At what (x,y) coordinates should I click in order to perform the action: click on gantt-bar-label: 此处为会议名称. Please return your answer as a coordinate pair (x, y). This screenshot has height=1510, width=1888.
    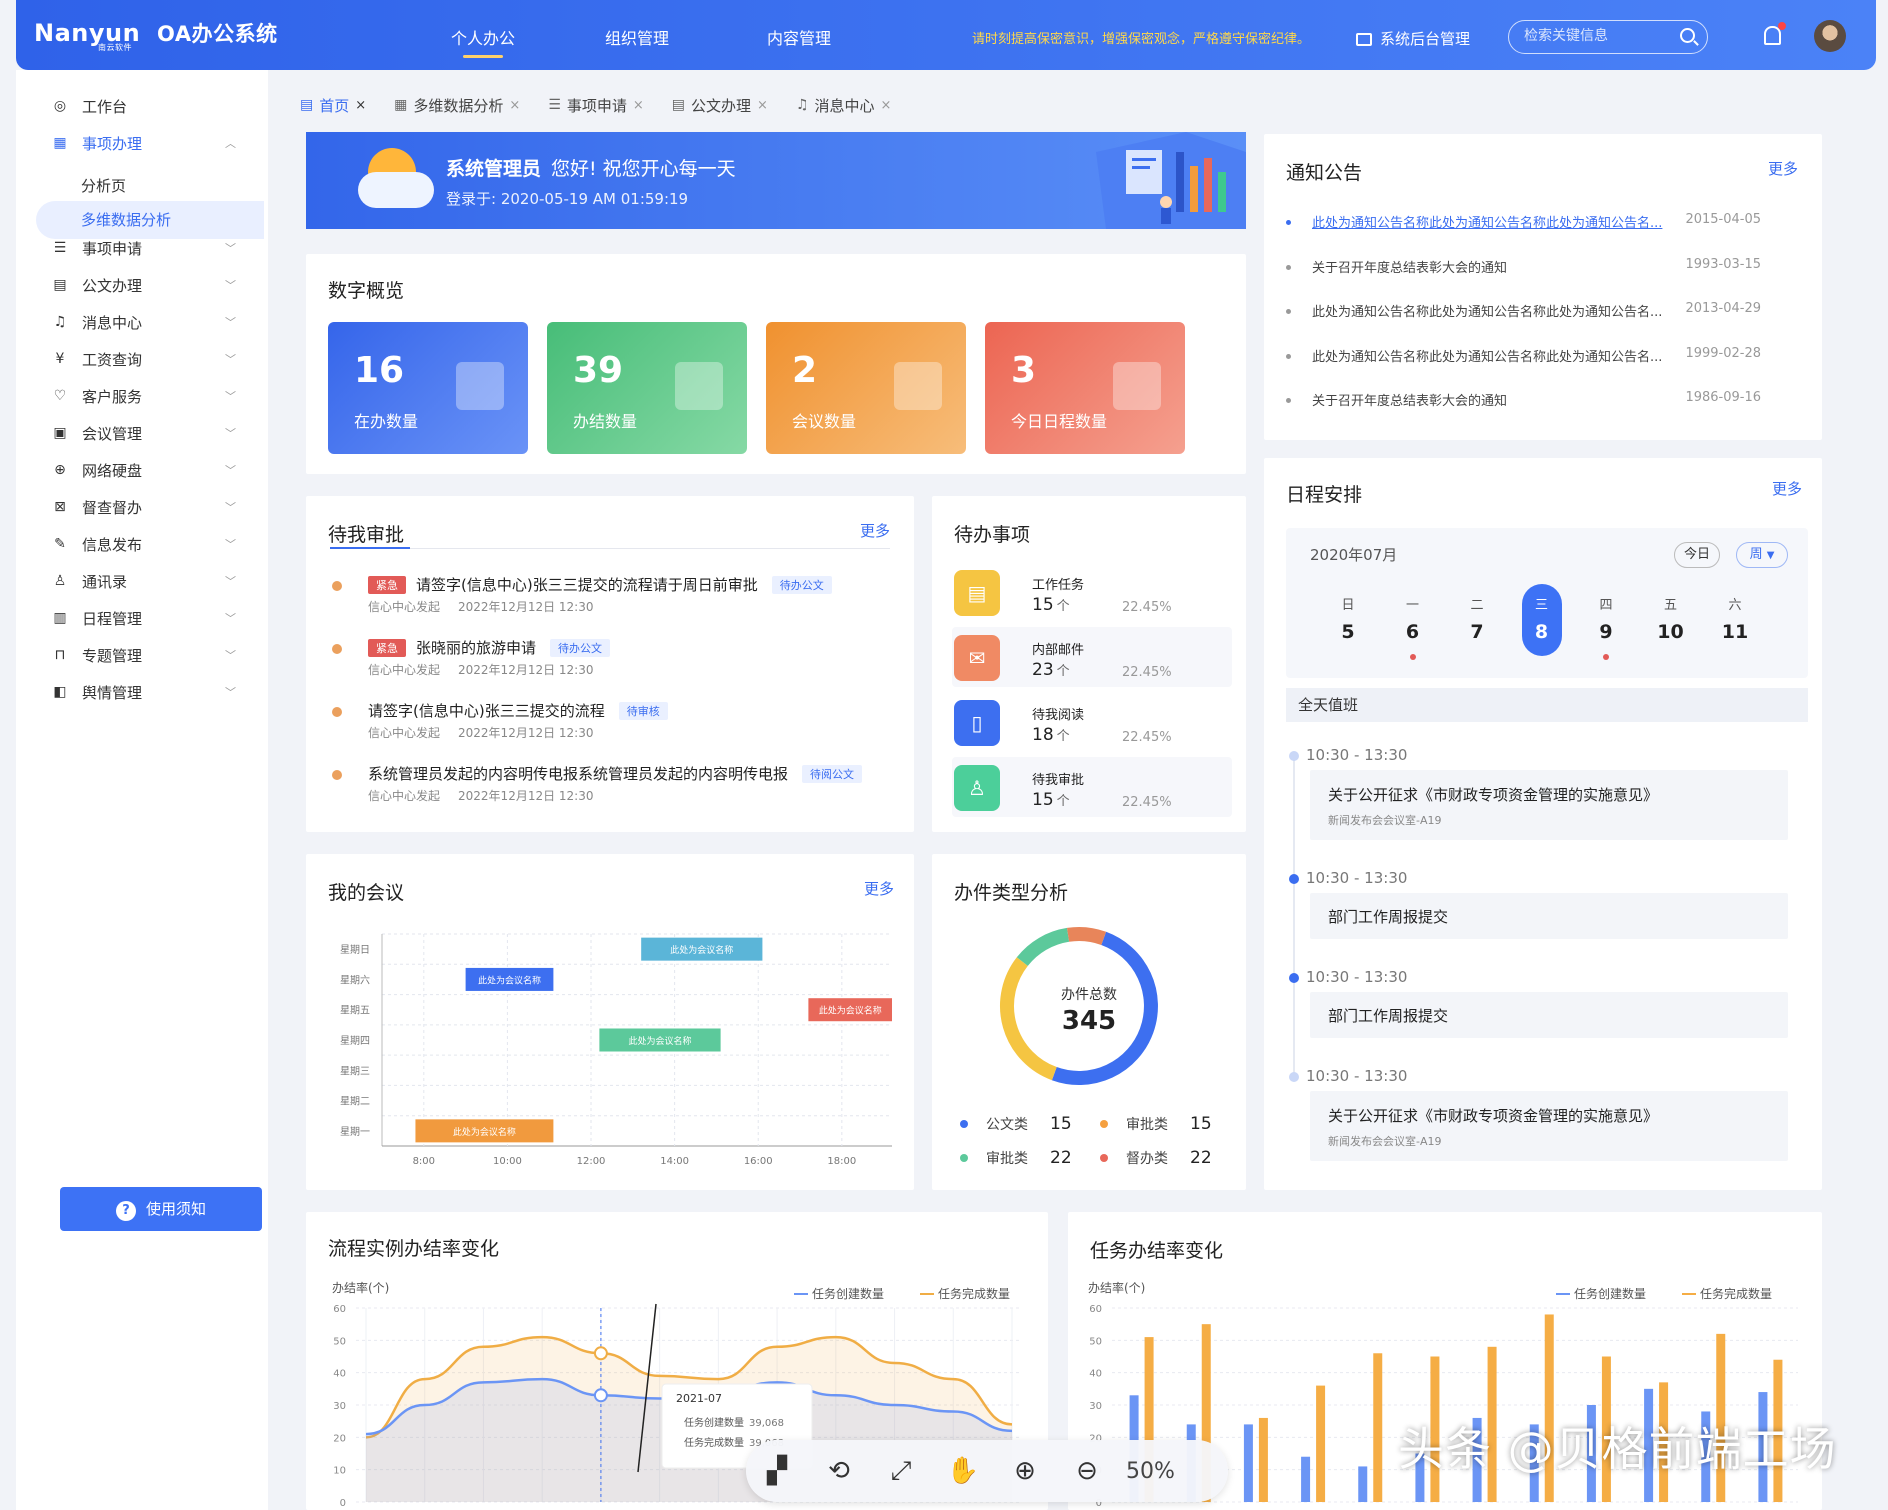
    Looking at the image, I should click on (850, 1011).